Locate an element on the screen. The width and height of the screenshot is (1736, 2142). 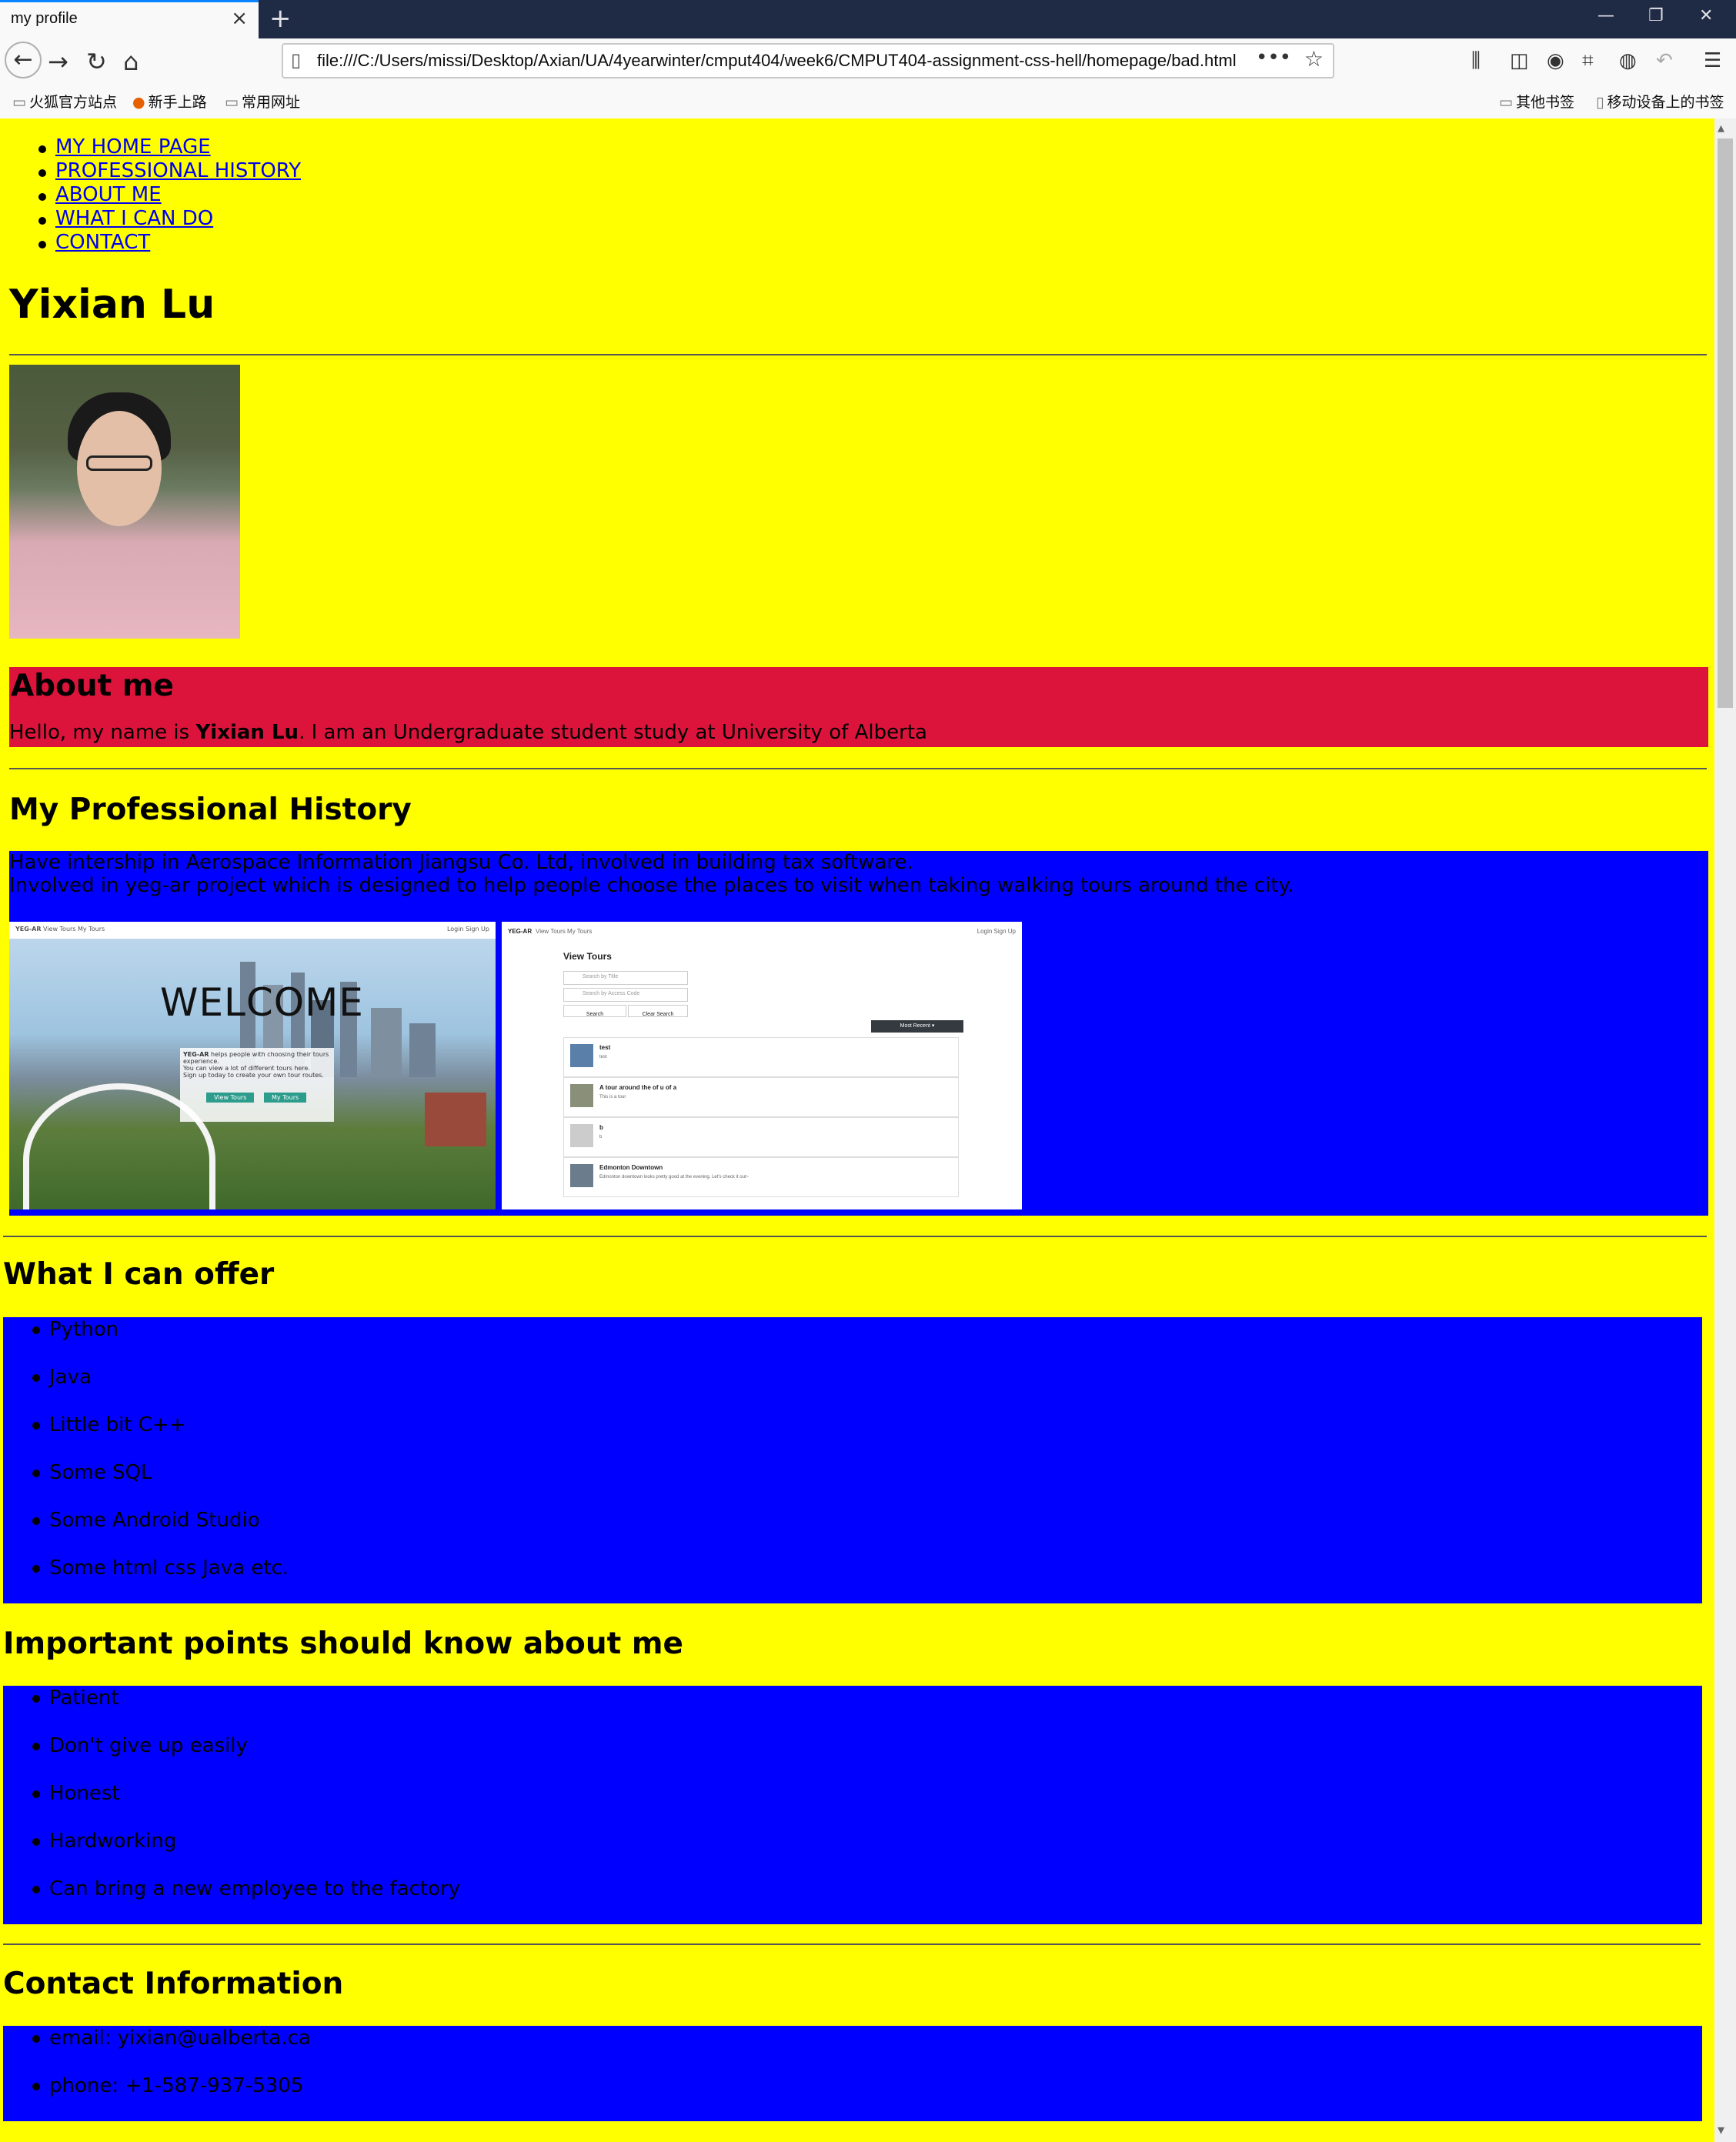
bookmark-item: ● 新手上路 is located at coordinates (169, 102).